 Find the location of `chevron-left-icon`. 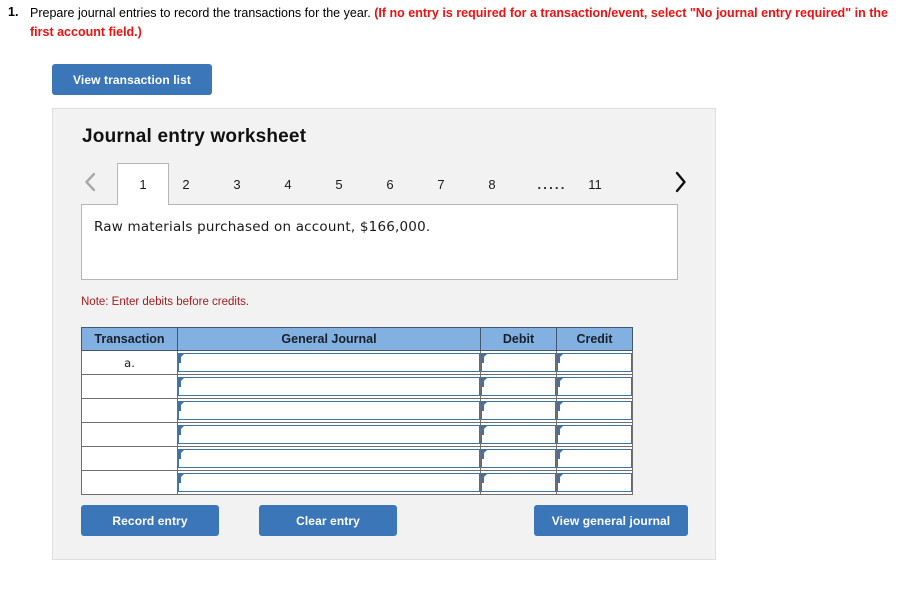

chevron-left-icon is located at coordinates (90, 182).